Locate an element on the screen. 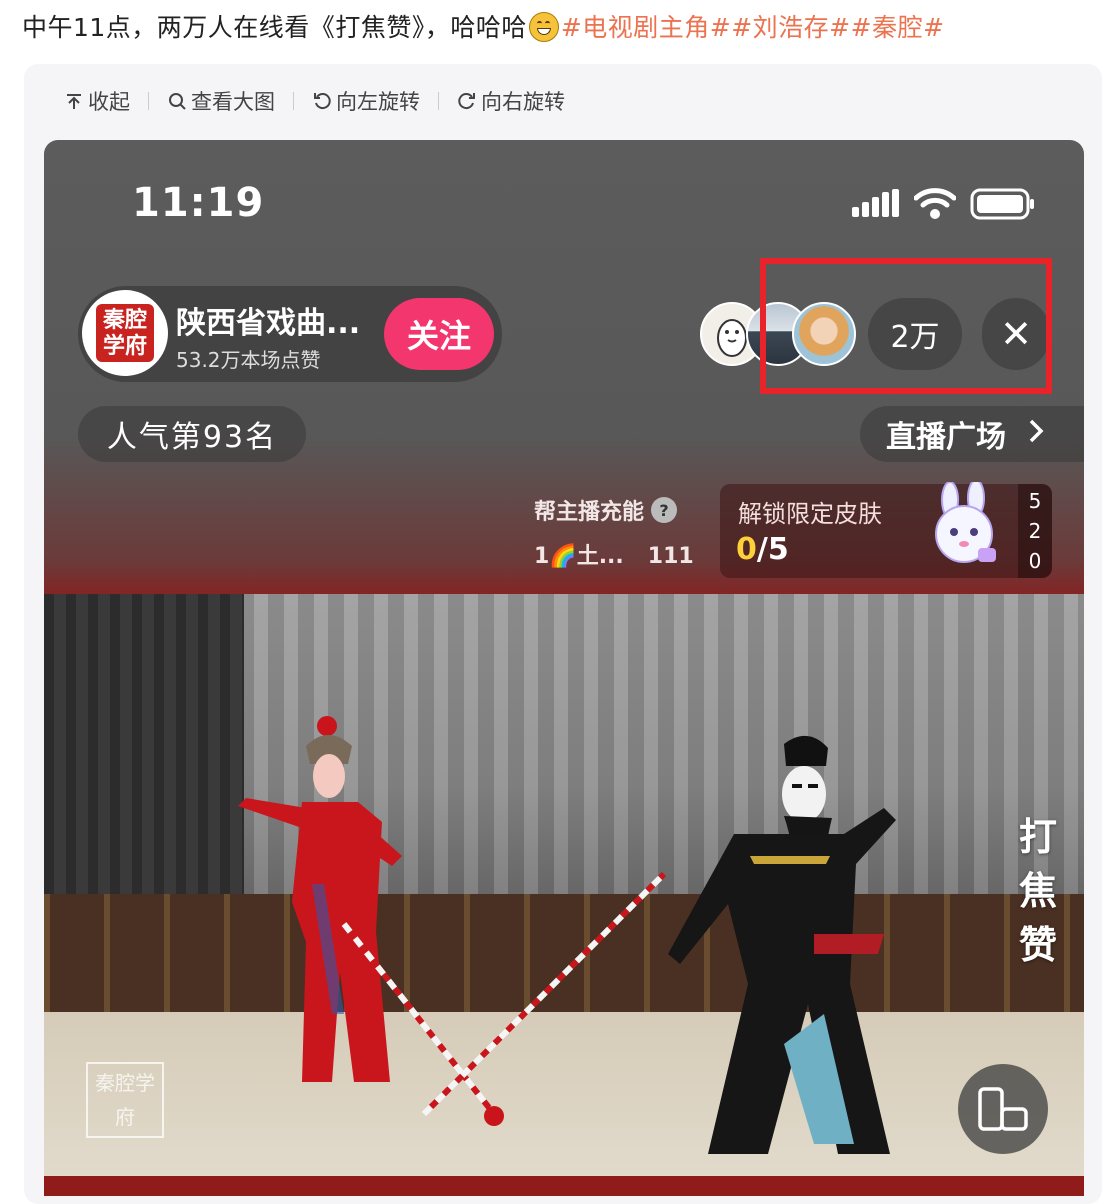 The image size is (1110, 1204). rotate-screen-button is located at coordinates (1003, 1109).